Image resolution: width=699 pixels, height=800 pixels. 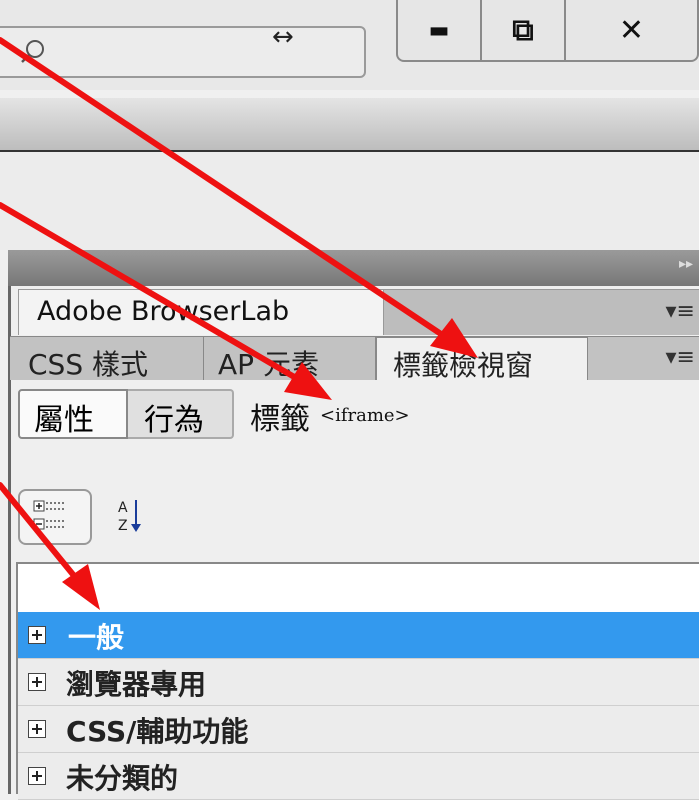 I want to click on close-button: ✕, so click(x=631, y=30).